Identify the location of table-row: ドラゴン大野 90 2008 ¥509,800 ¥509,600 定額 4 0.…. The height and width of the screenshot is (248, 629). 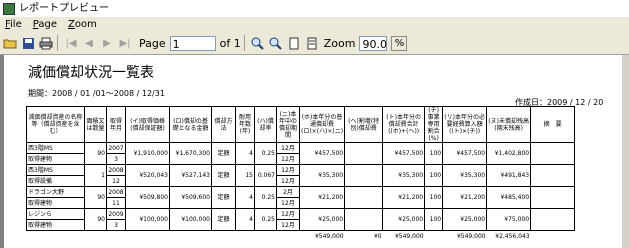
(301, 197).